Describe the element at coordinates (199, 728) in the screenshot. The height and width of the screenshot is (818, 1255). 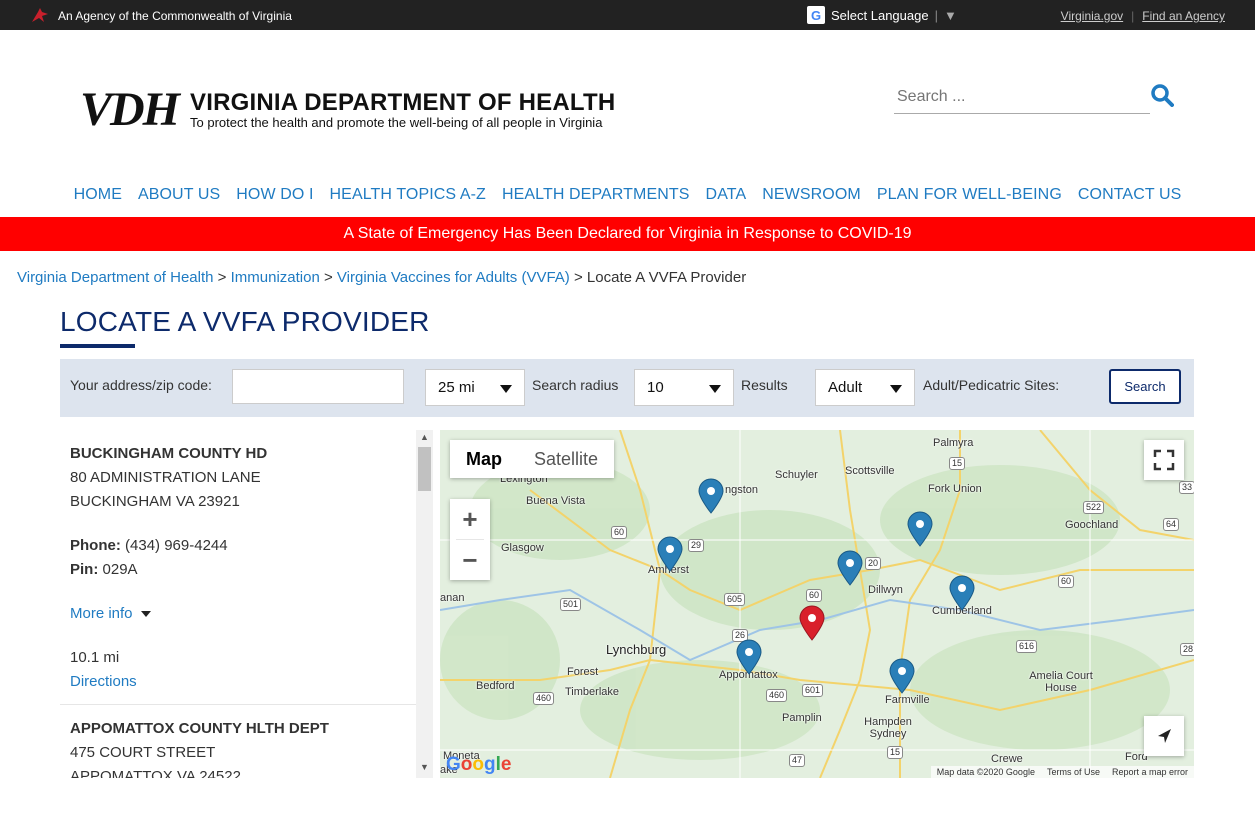
I see `provider-name: APPOMATTOX COUNTY HLTH DEPT` at that location.